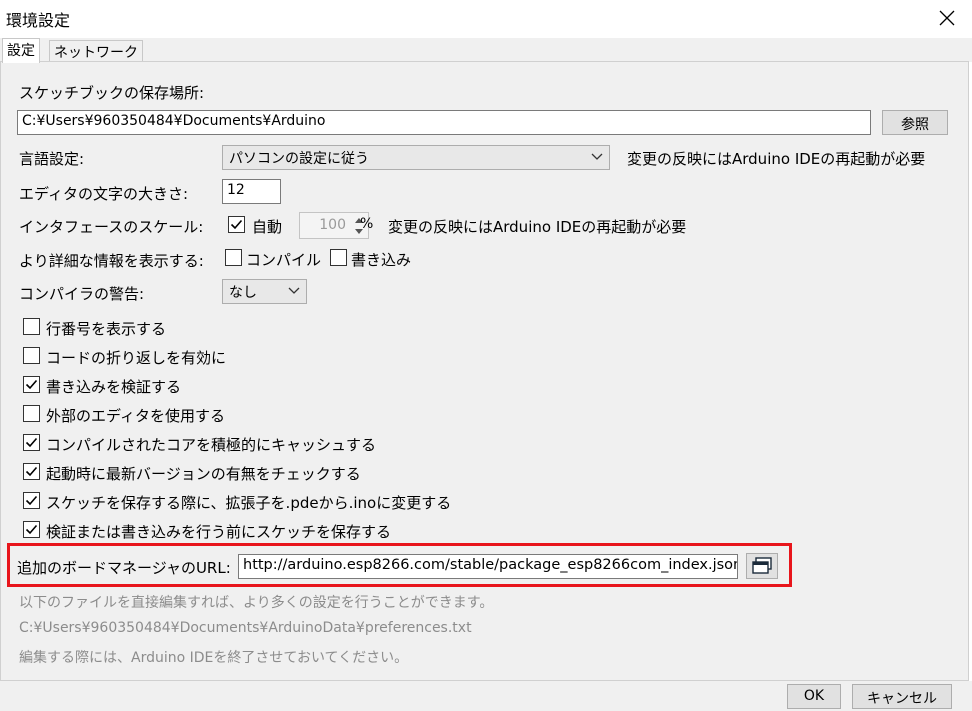 This screenshot has height=711, width=972. Describe the element at coordinates (338, 257) in the screenshot. I see `verbose-upload-checkbox` at that location.